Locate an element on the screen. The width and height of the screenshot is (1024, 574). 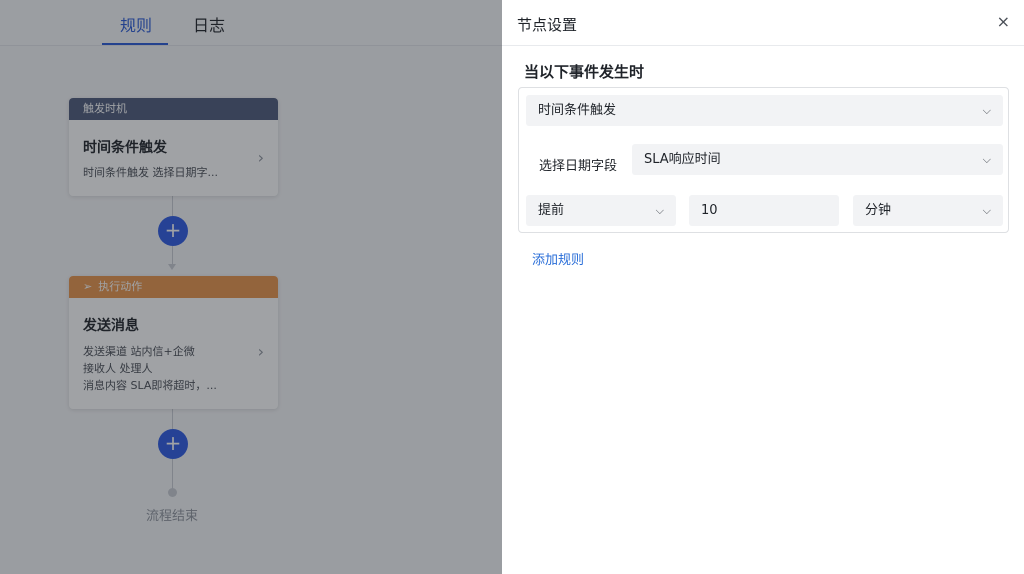
drawer-title: 节点设置 is located at coordinates (547, 25).